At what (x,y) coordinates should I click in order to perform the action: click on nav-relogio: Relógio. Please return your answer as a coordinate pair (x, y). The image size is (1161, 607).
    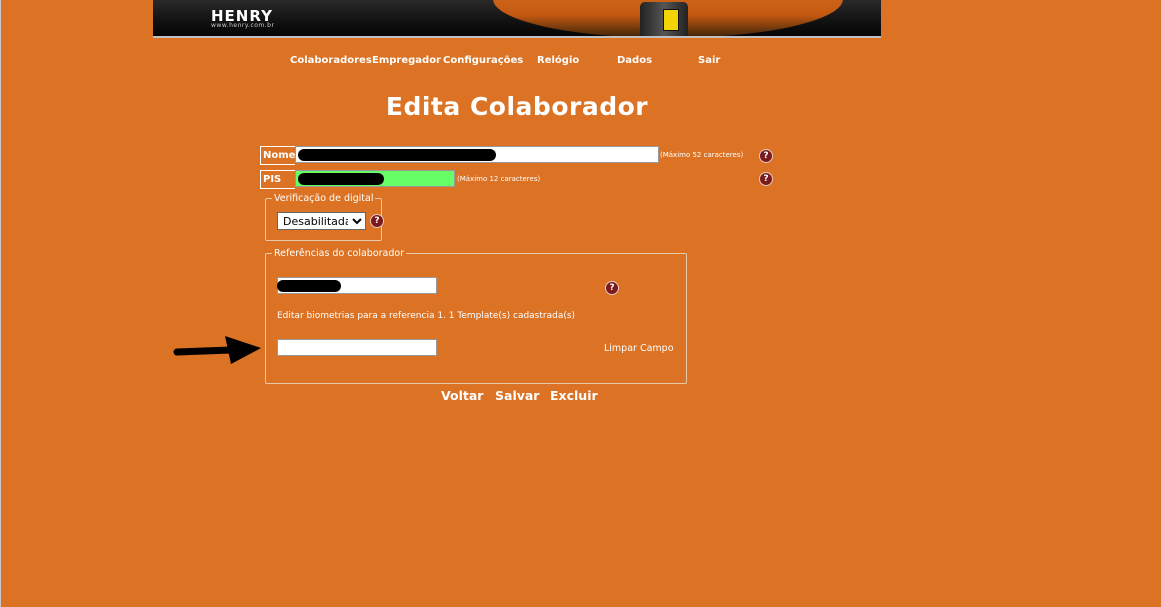
    Looking at the image, I should click on (558, 60).